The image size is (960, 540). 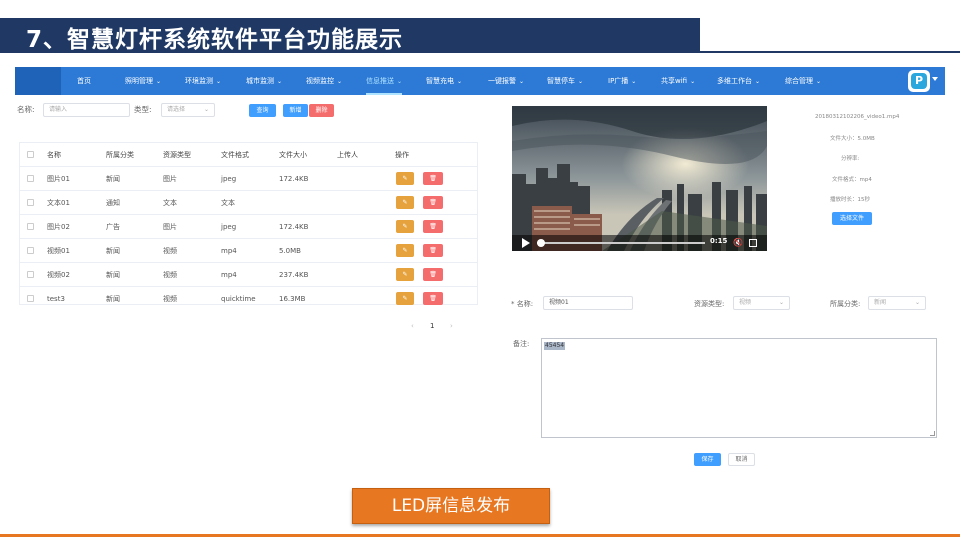 What do you see at coordinates (38, 81) in the screenshot?
I see `platform-logo` at bounding box center [38, 81].